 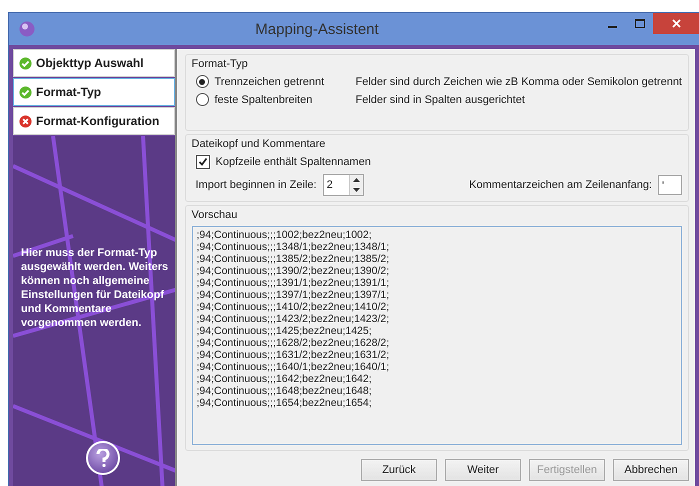 What do you see at coordinates (293, 295) in the screenshot?
I see `preview-line: ;94;Continuous;;;1397/1;bez2neu;1397/1;` at bounding box center [293, 295].